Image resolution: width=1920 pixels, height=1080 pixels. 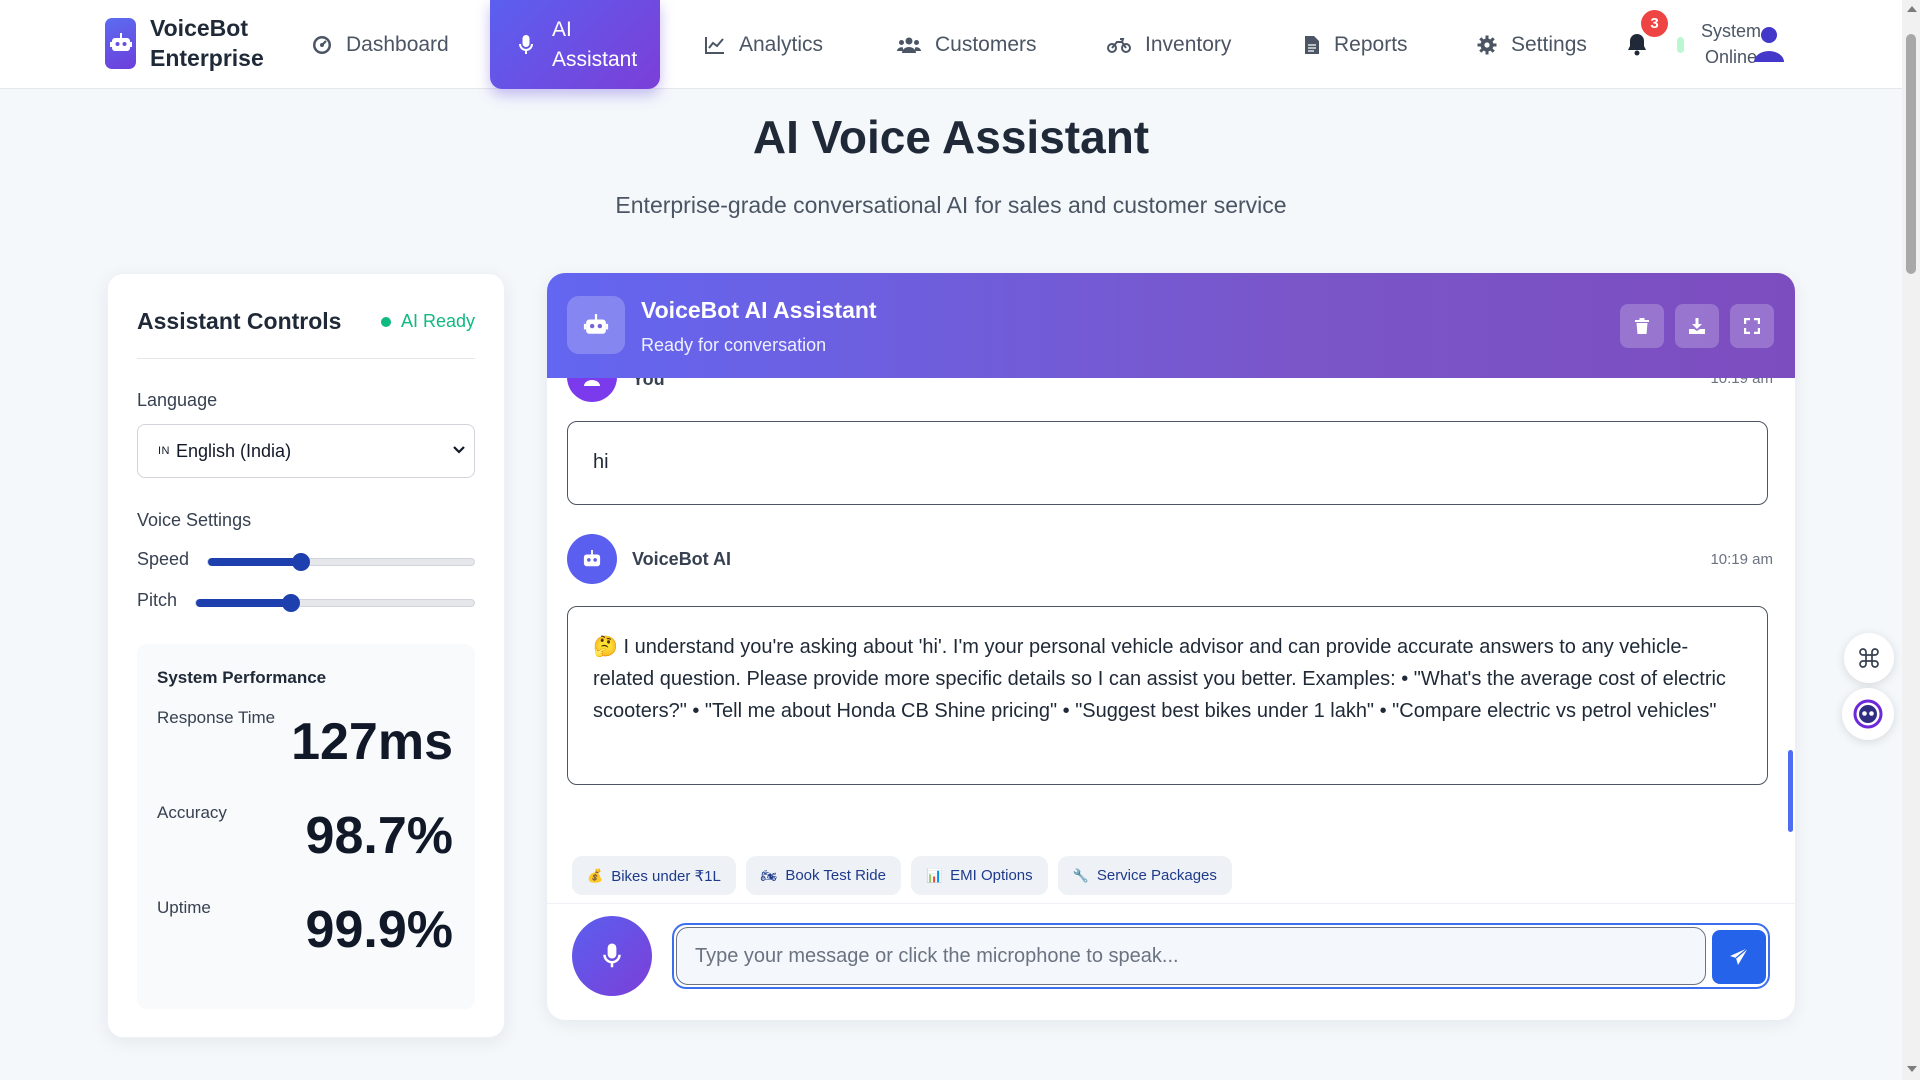 What do you see at coordinates (379, 930) in the screenshot?
I see `uptime-value: 99.9%` at bounding box center [379, 930].